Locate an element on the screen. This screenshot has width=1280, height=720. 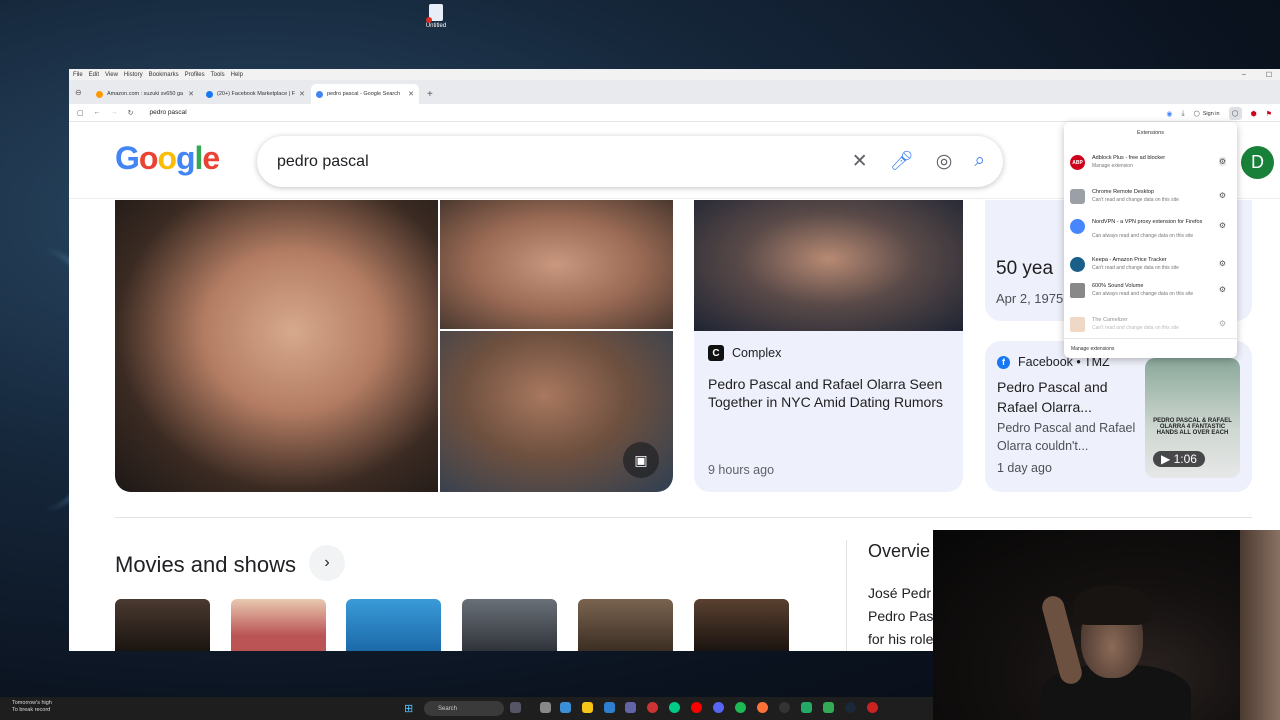
menu-tools: Tools is located at coordinates (218, 75).